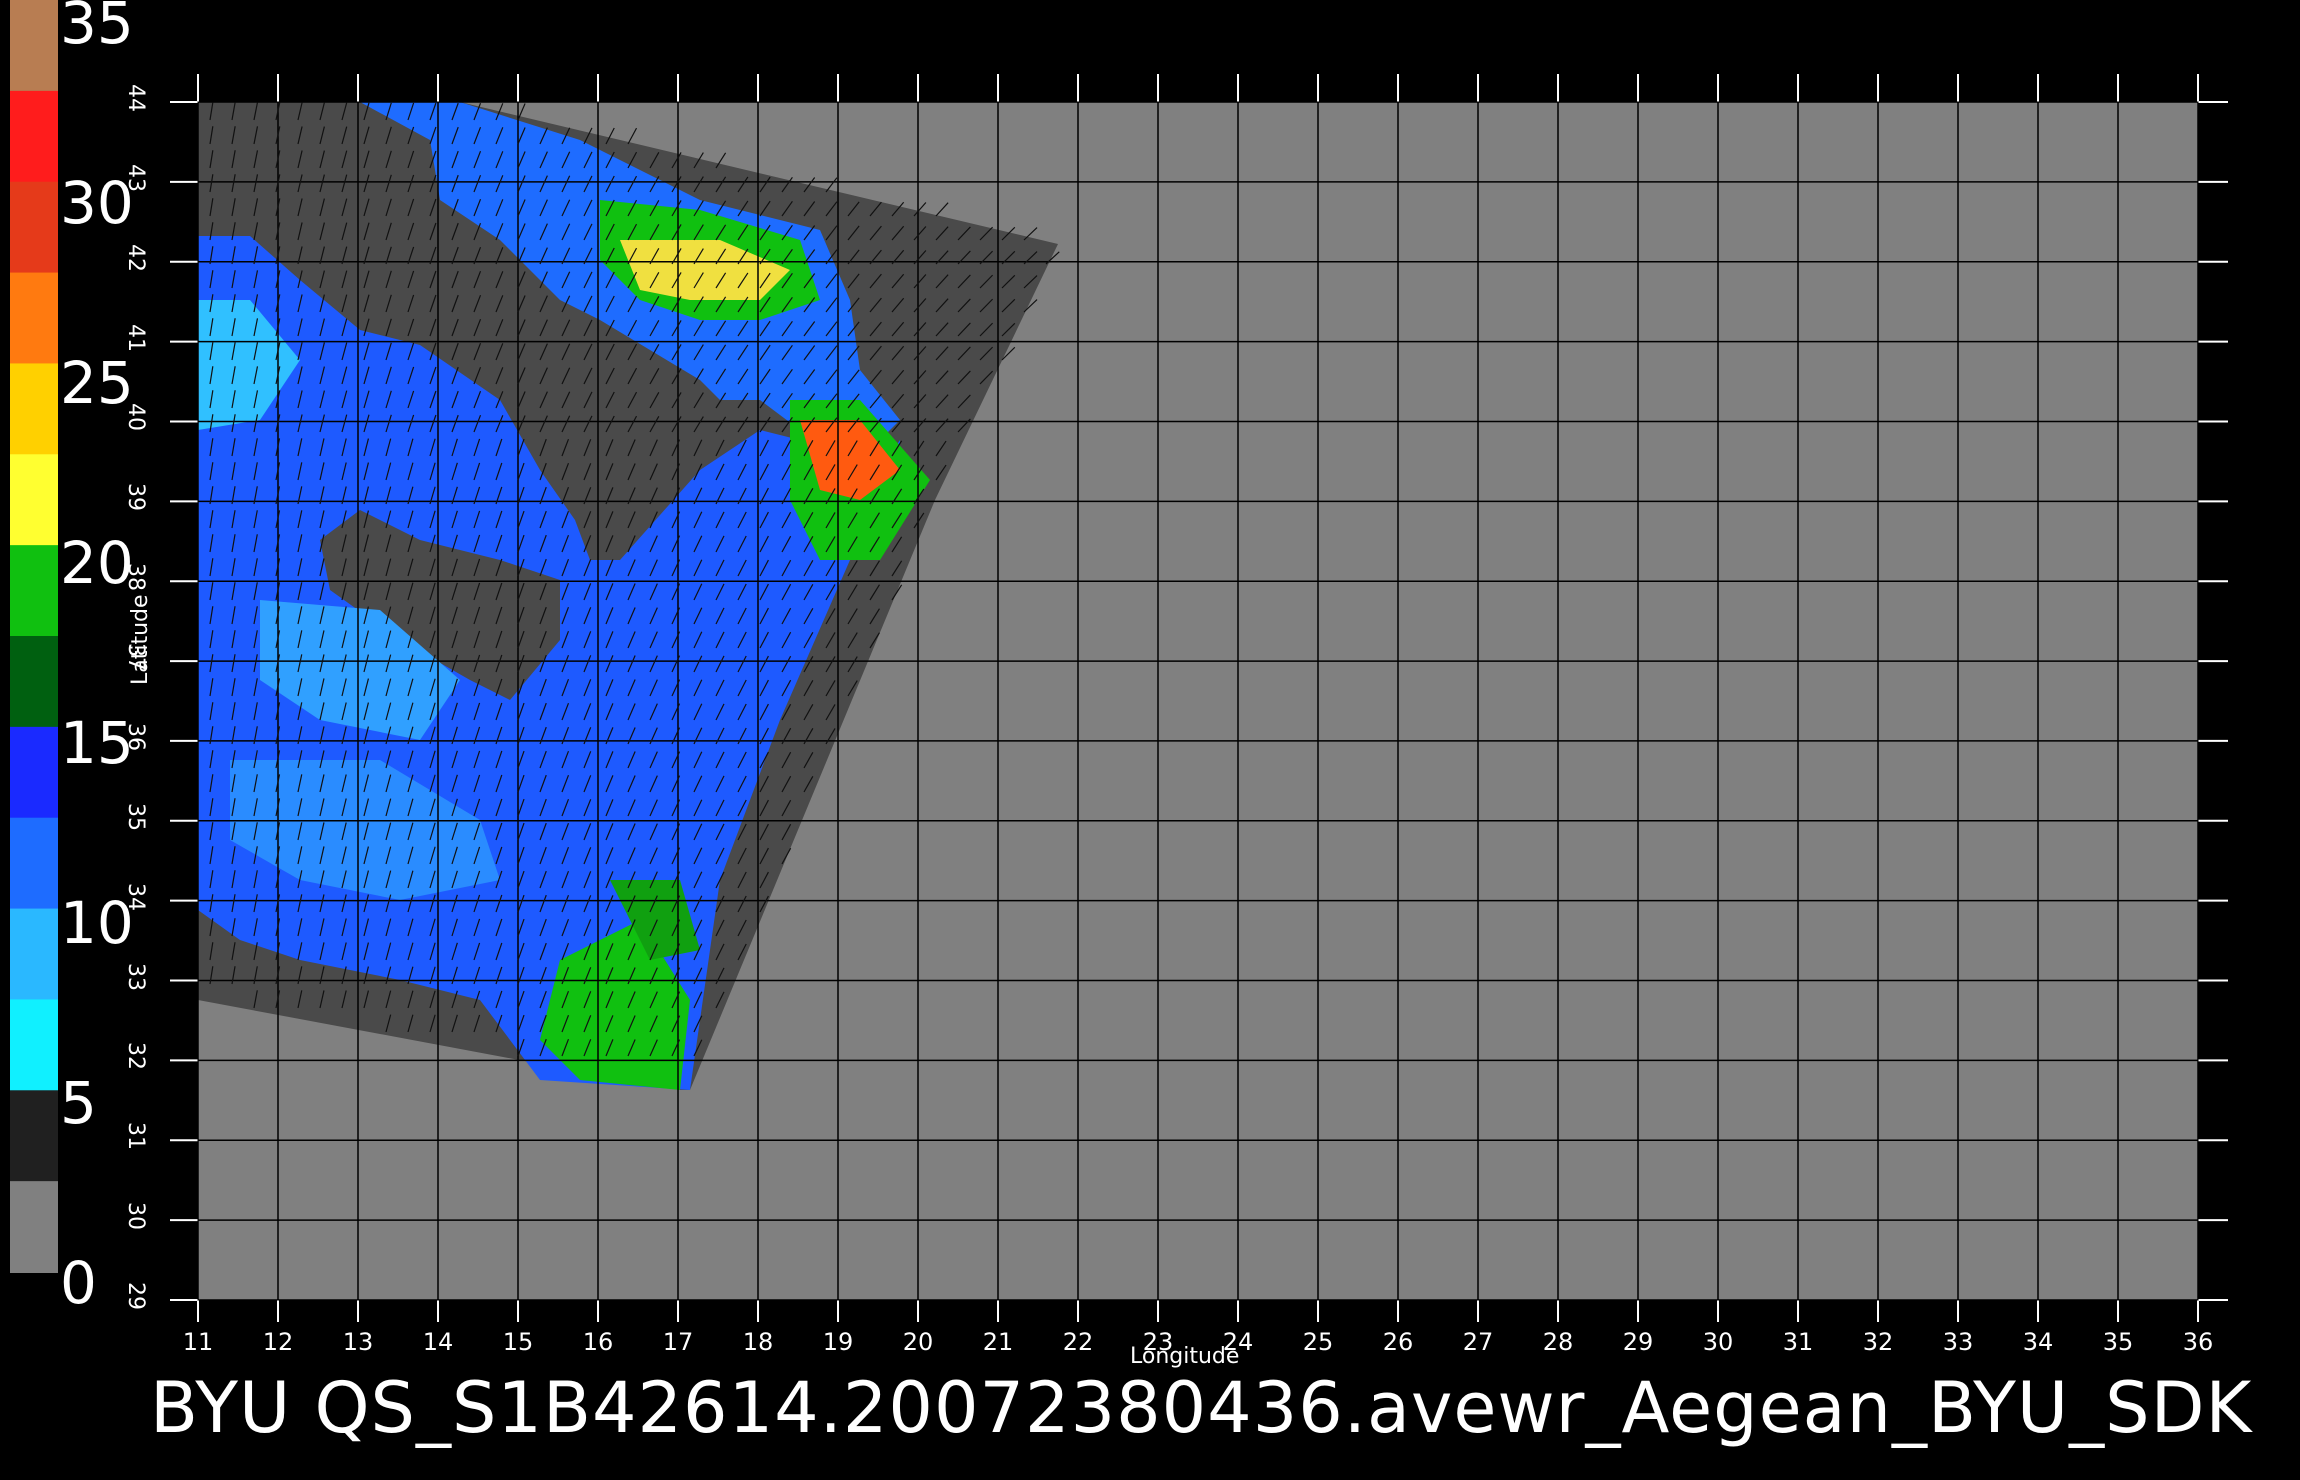  What do you see at coordinates (135, 177) in the screenshot?
I see `y-tick-label: 43` at bounding box center [135, 177].